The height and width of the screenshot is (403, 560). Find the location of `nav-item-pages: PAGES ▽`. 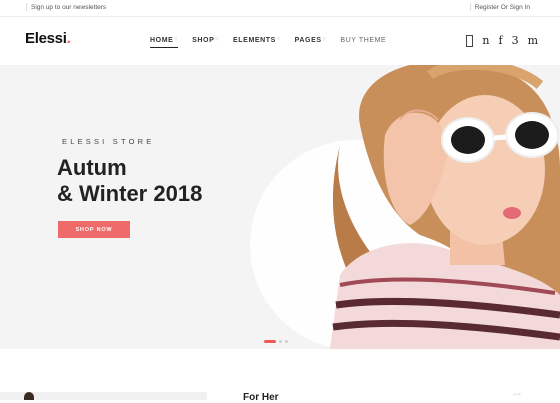

nav-item-pages: PAGES ▽ is located at coordinates (310, 42).